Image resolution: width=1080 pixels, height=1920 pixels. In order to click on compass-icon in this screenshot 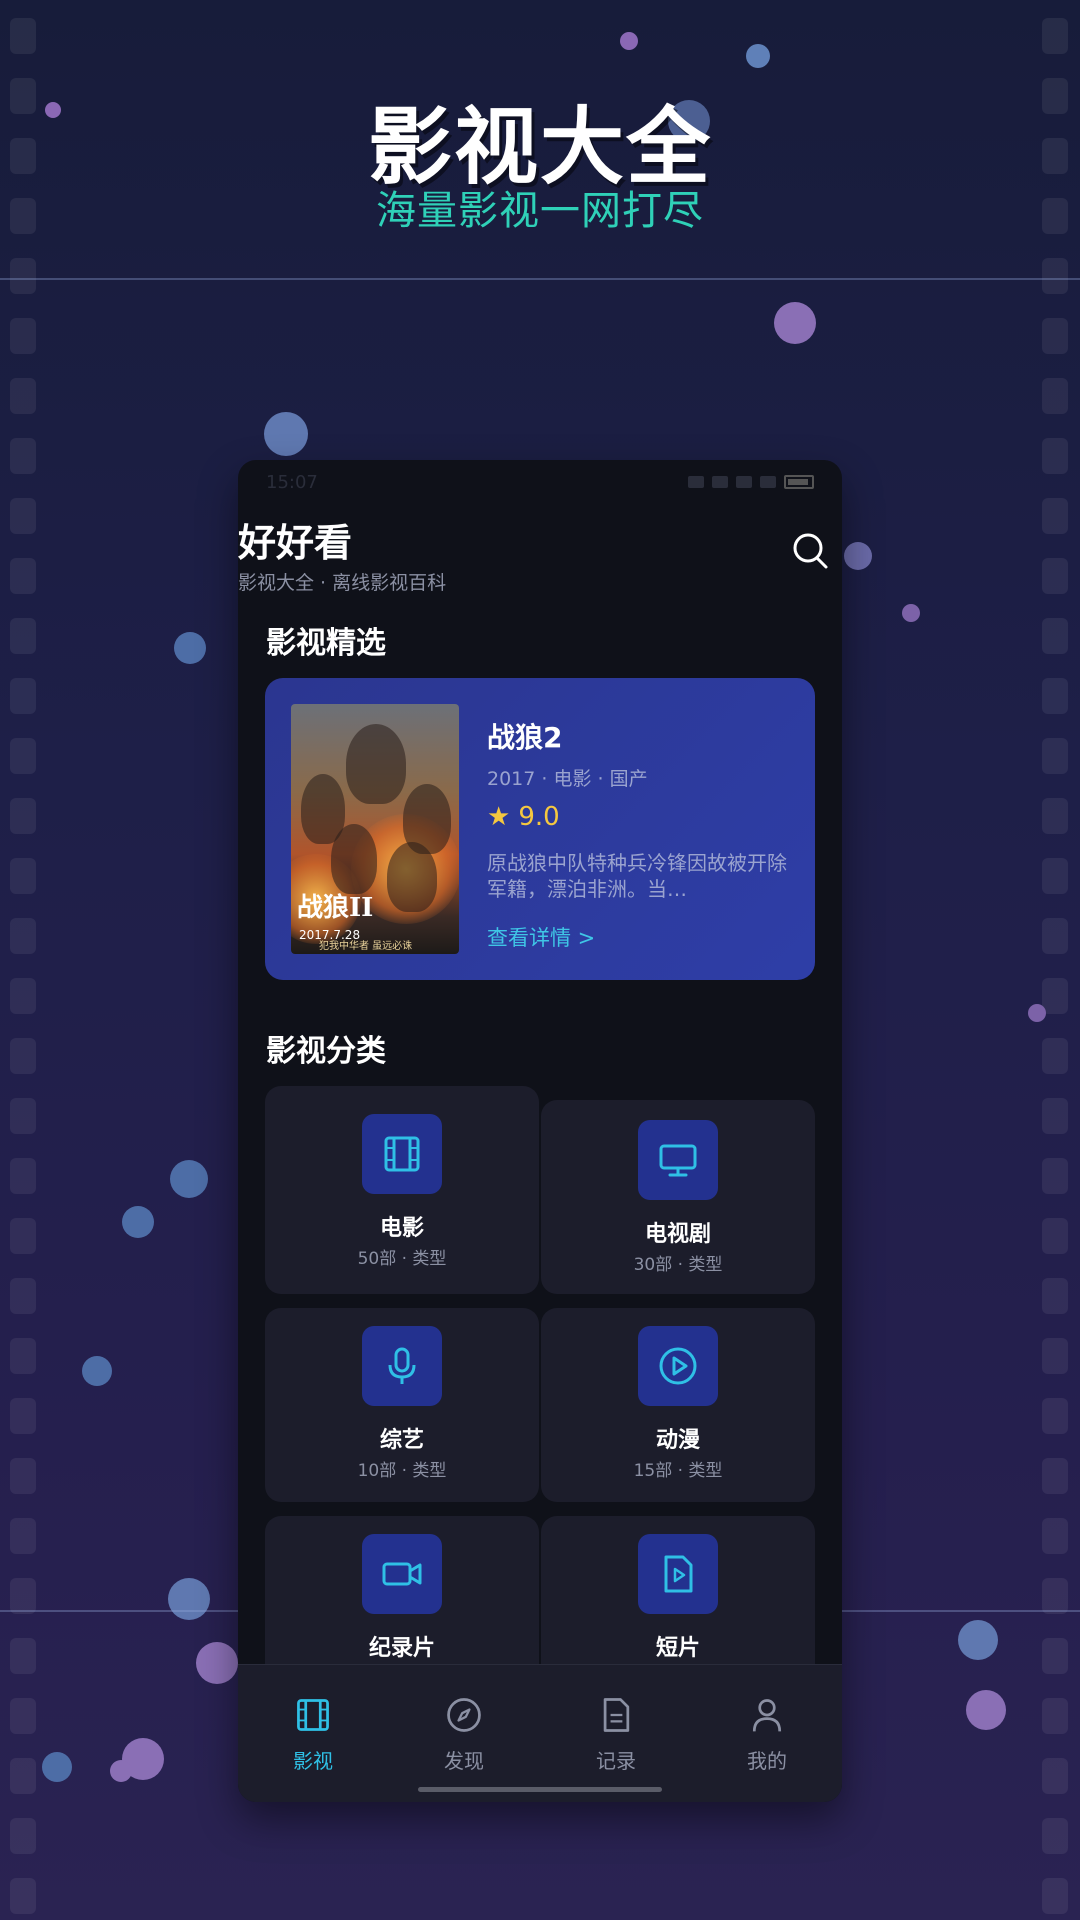, I will do `click(464, 1715)`.